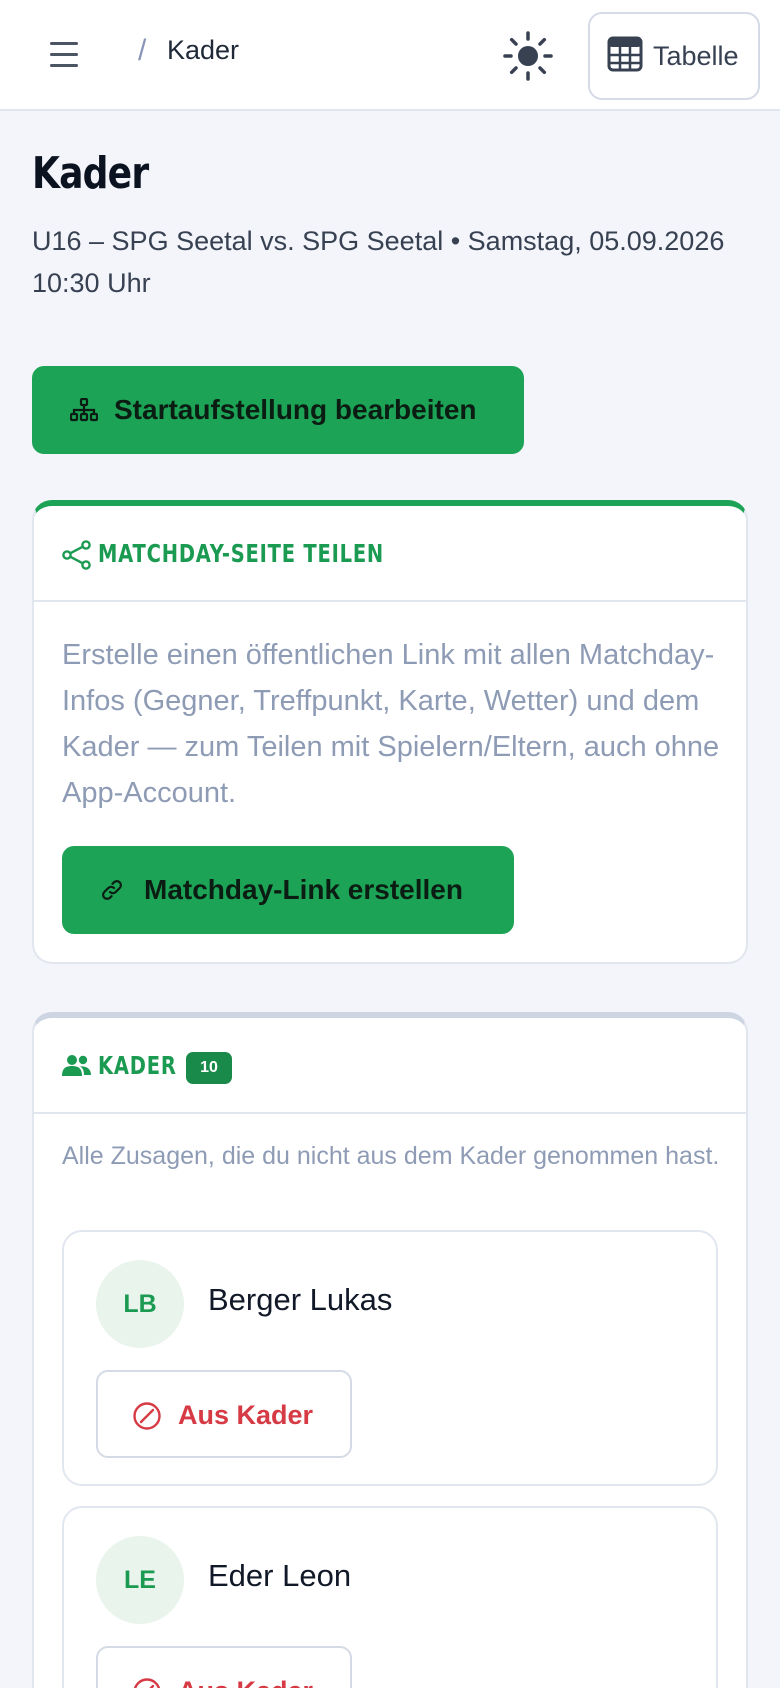 Image resolution: width=780 pixels, height=1688 pixels. I want to click on theme-toggle-button, so click(528, 56).